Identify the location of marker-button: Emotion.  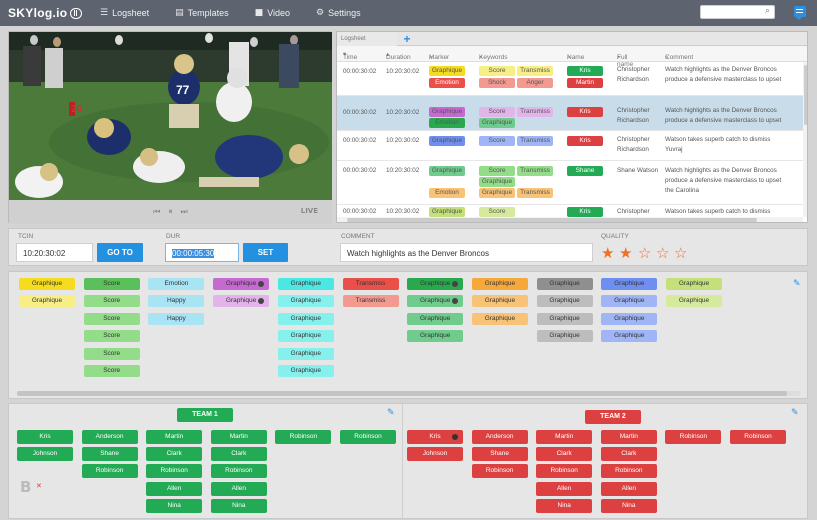
(176, 284).